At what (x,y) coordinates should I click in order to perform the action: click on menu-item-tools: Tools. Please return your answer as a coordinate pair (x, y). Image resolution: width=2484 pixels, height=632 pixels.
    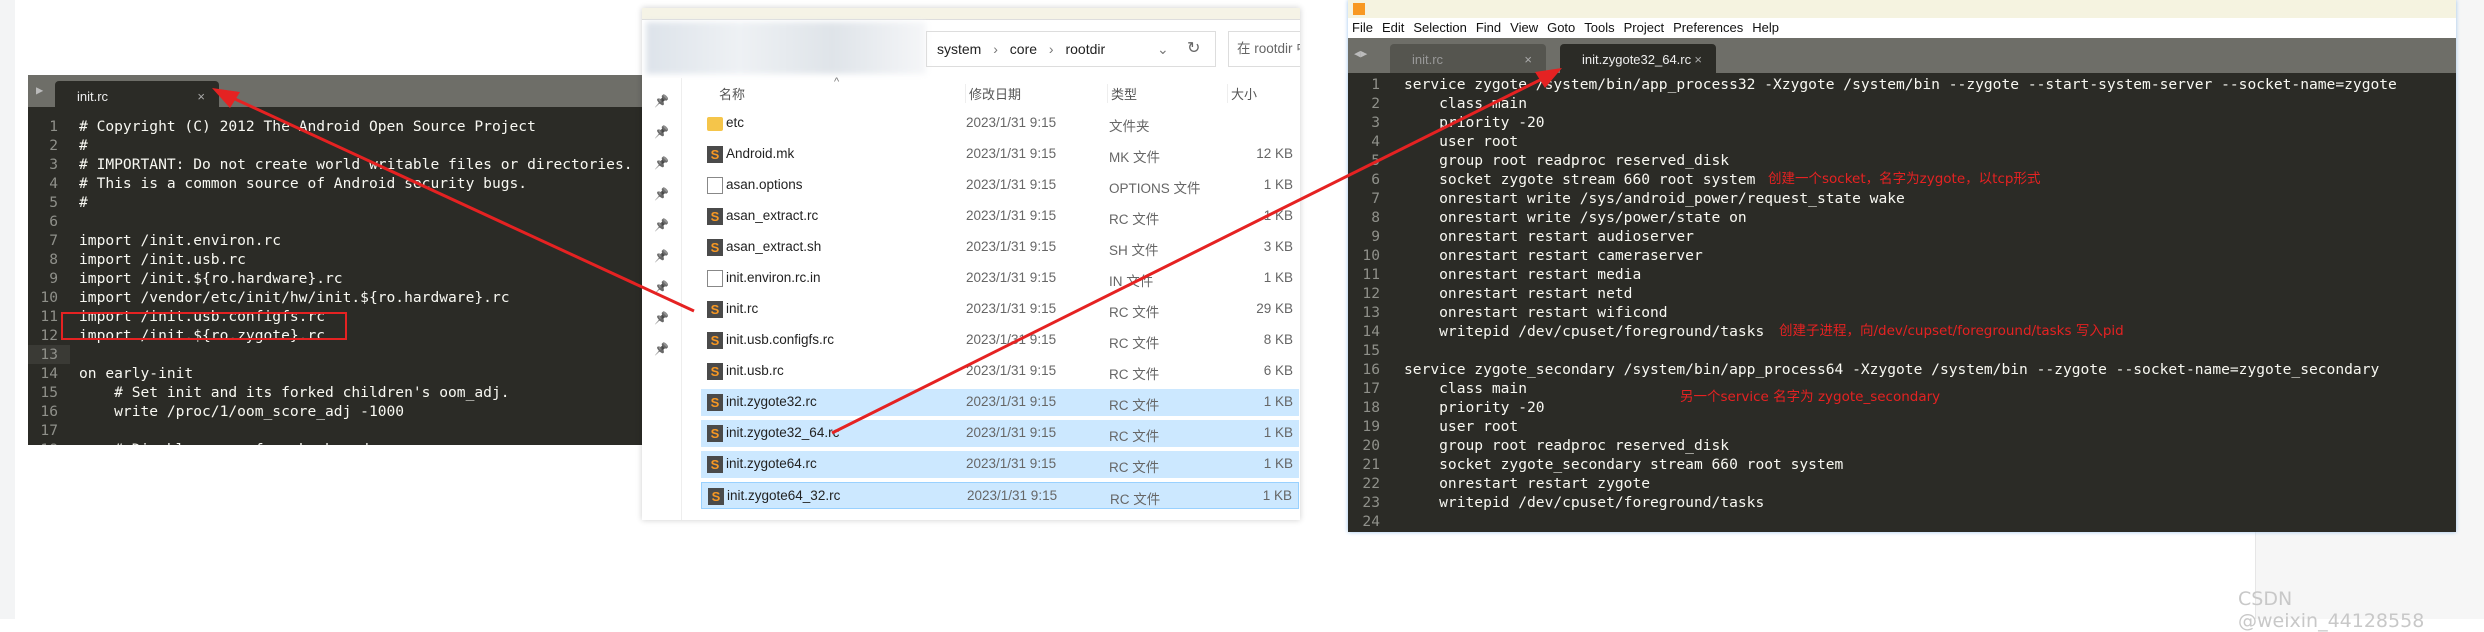
    Looking at the image, I should click on (1599, 27).